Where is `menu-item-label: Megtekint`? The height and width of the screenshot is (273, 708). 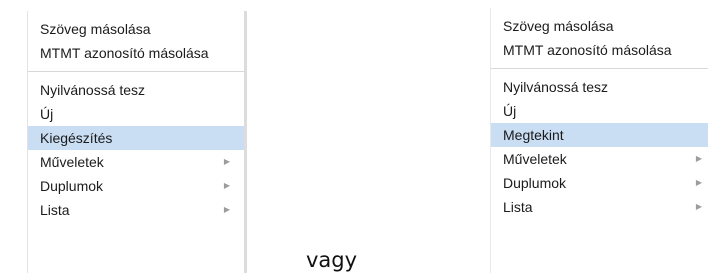
menu-item-label: Megtekint is located at coordinates (533, 135).